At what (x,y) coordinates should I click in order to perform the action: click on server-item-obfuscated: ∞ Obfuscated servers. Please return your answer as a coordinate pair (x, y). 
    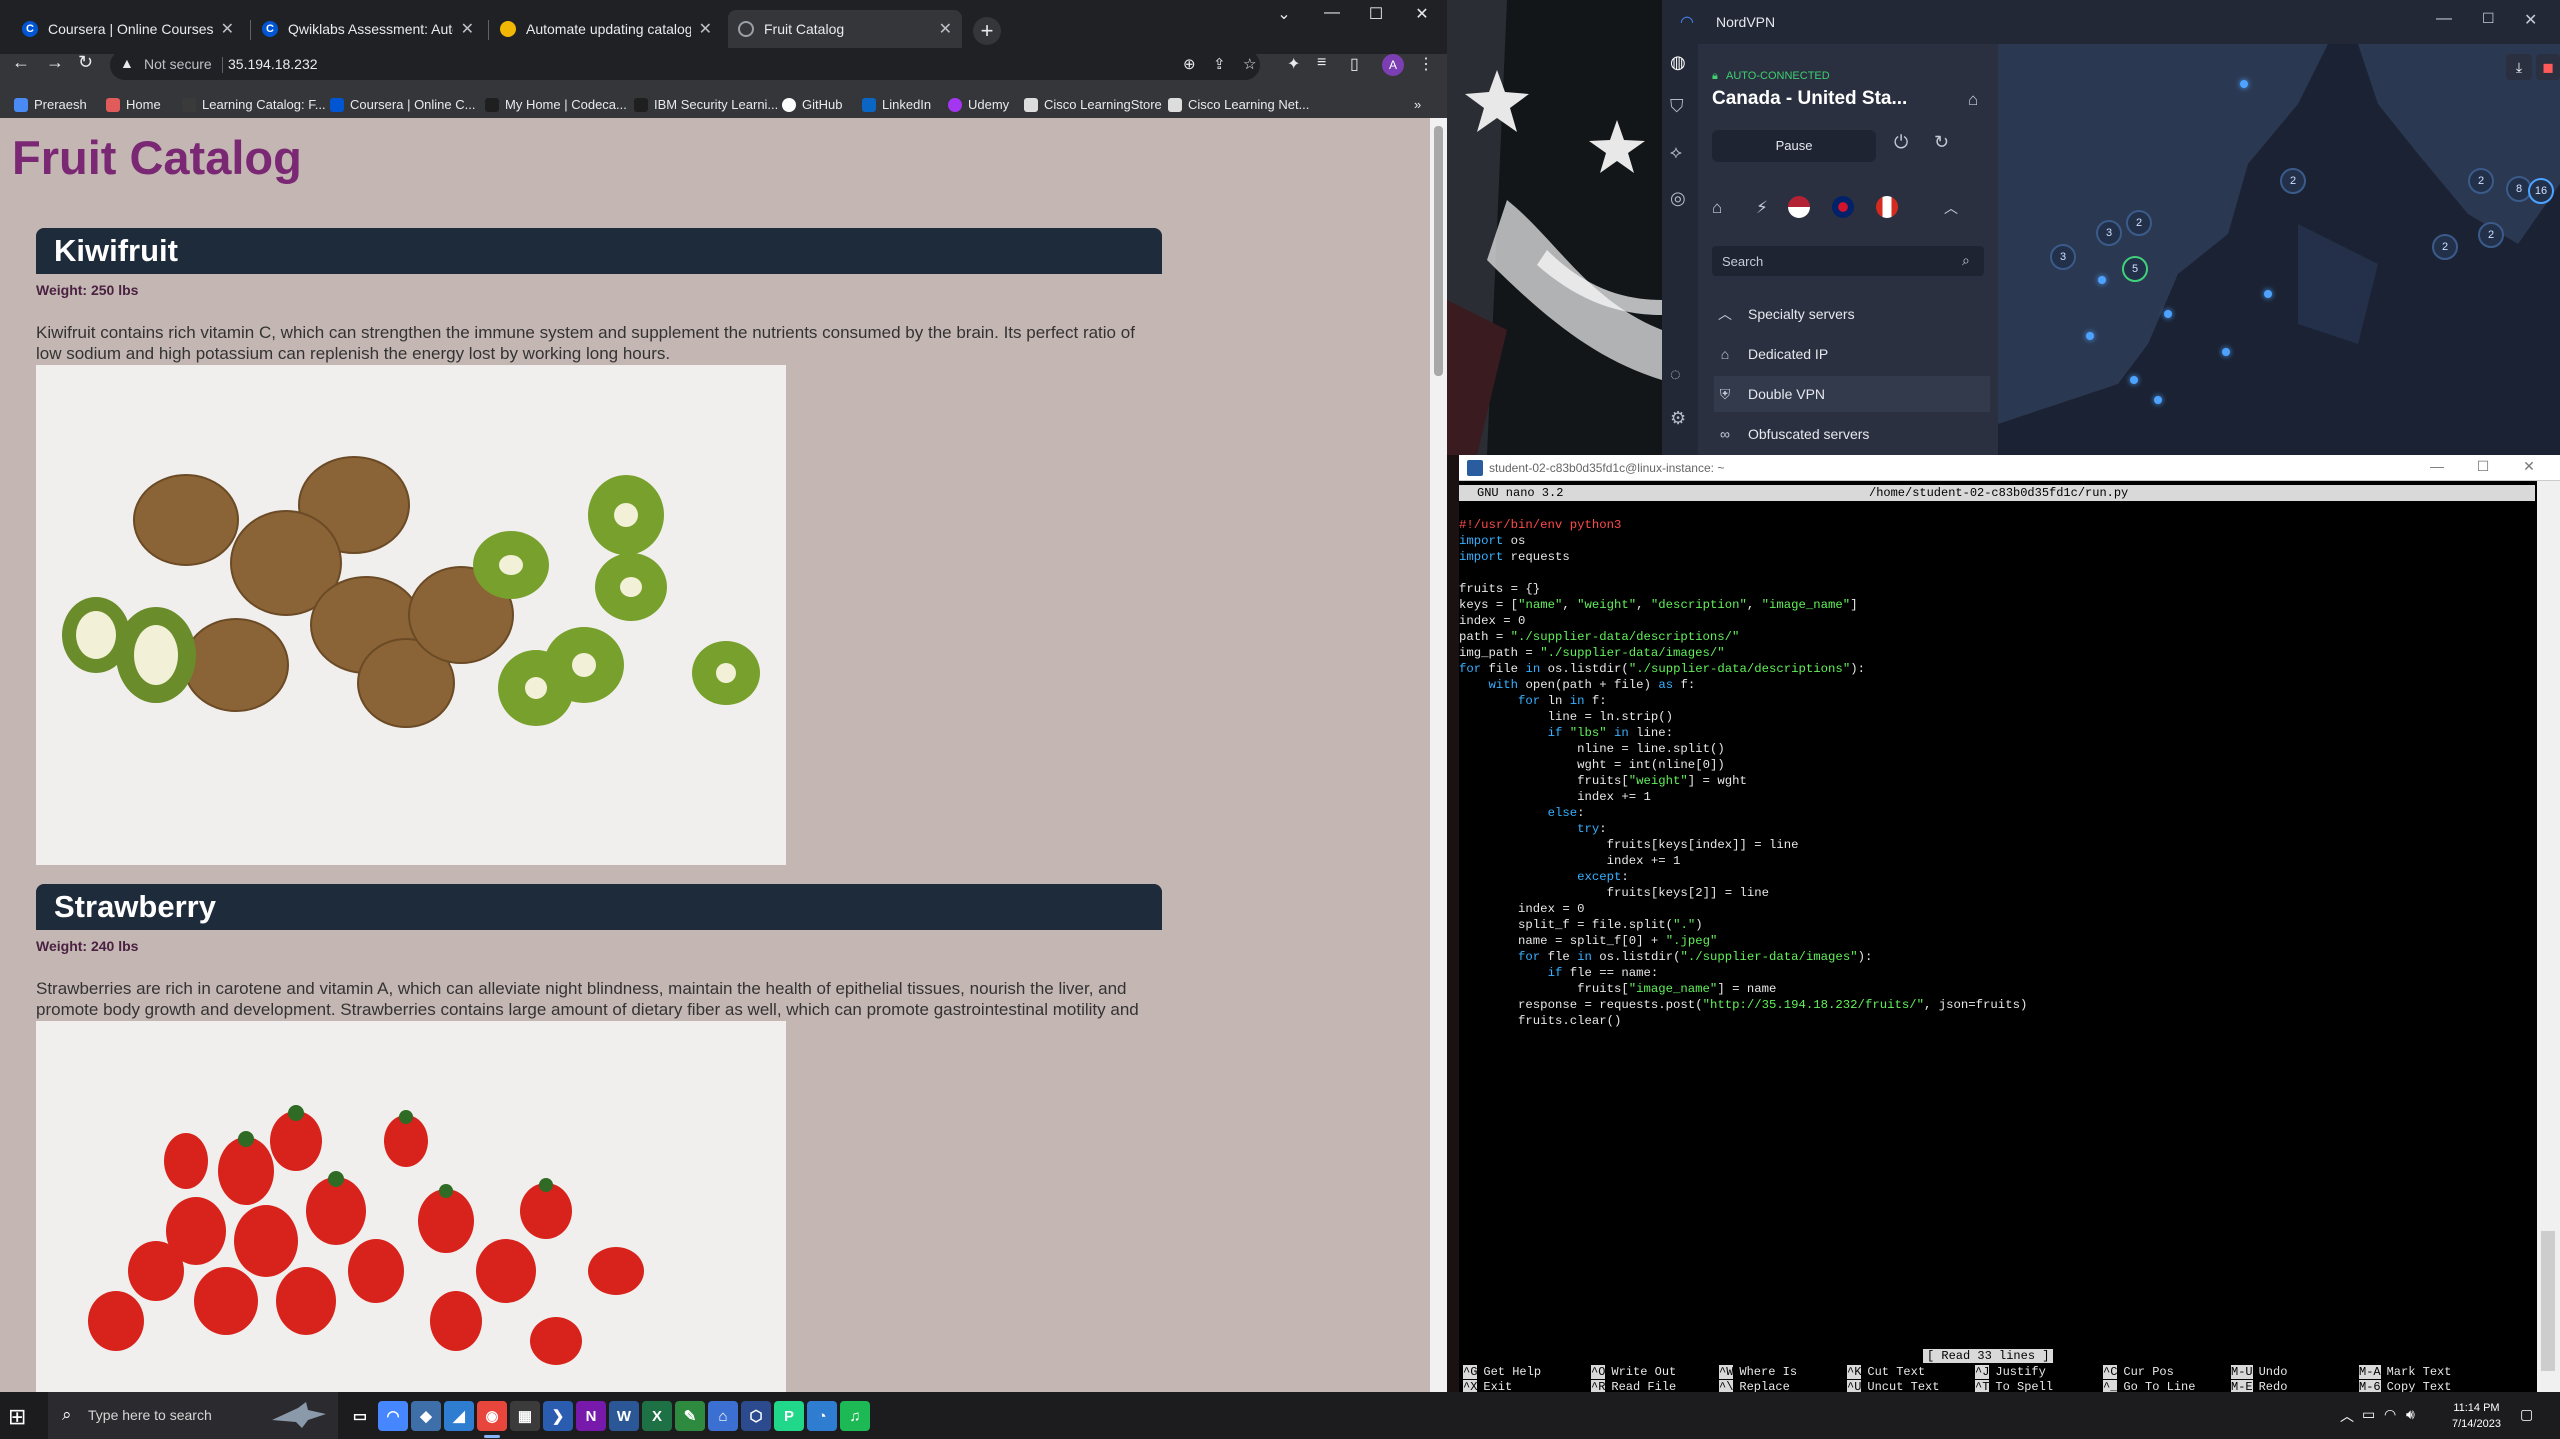
    Looking at the image, I should click on (1852, 434).